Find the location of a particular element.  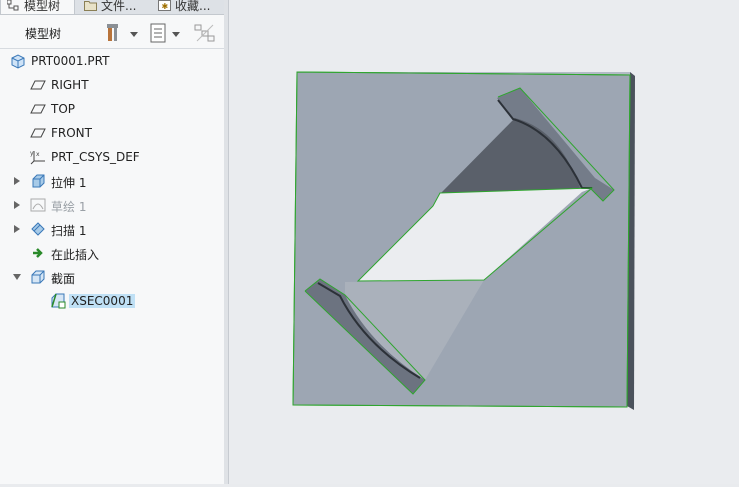

show-columns-icon is located at coordinates (158, 34).